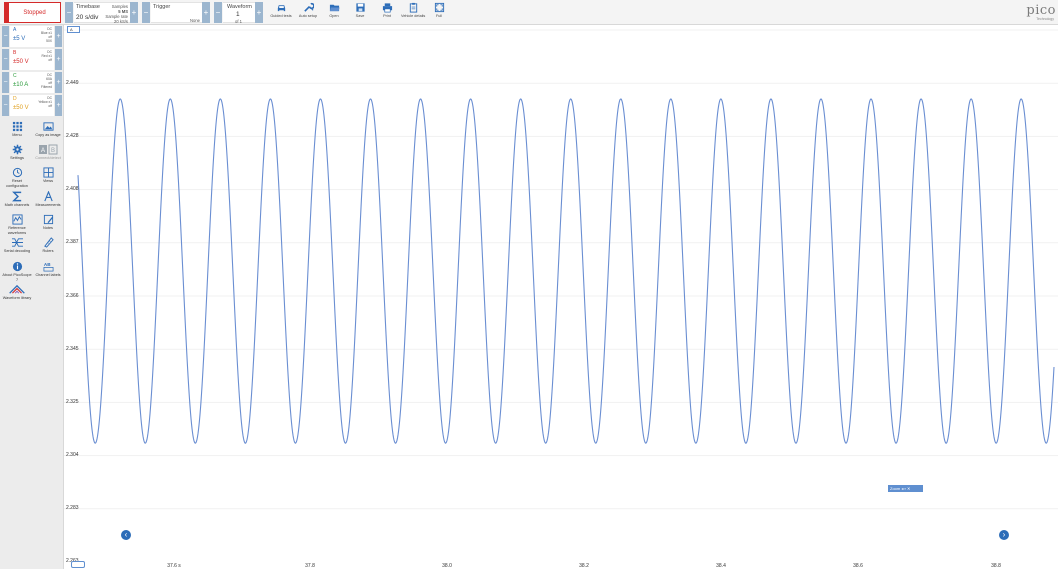 The width and height of the screenshot is (1058, 569). Describe the element at coordinates (78, 564) in the screenshot. I see `axis-handle` at that location.